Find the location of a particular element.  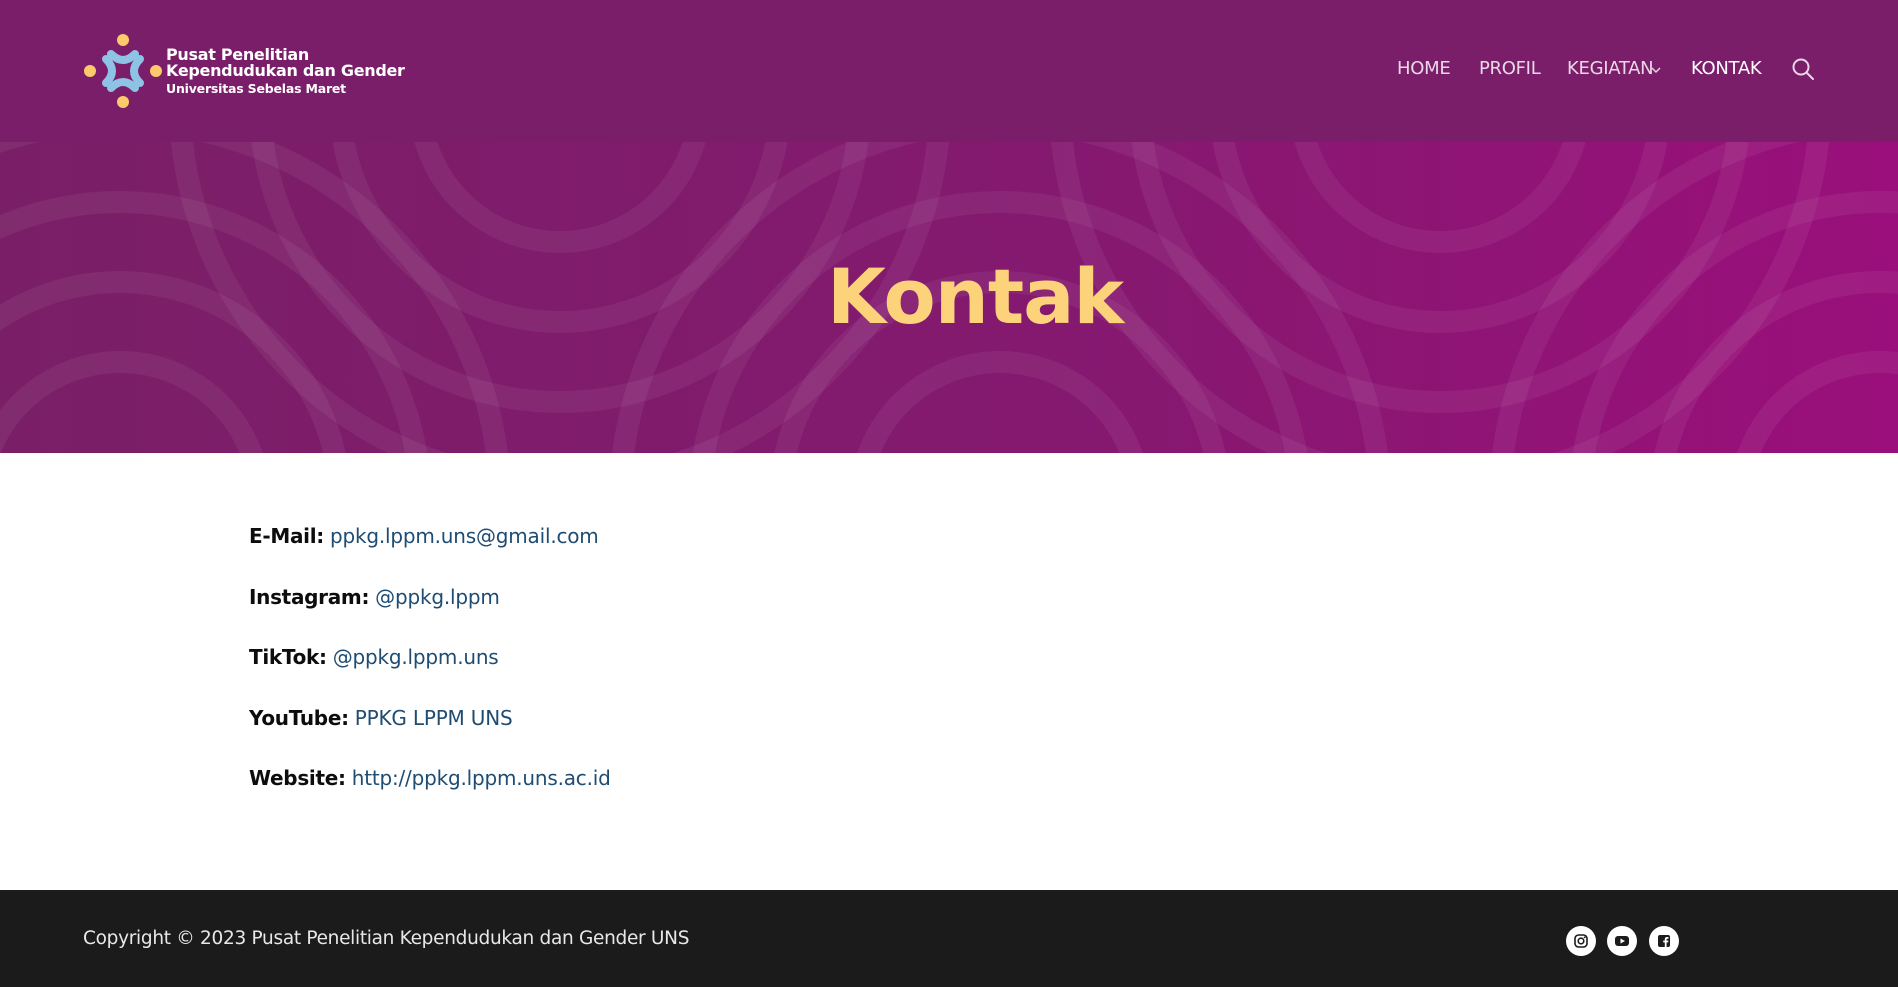

tiktok-link: @ppkg.lppm.uns is located at coordinates (416, 657).